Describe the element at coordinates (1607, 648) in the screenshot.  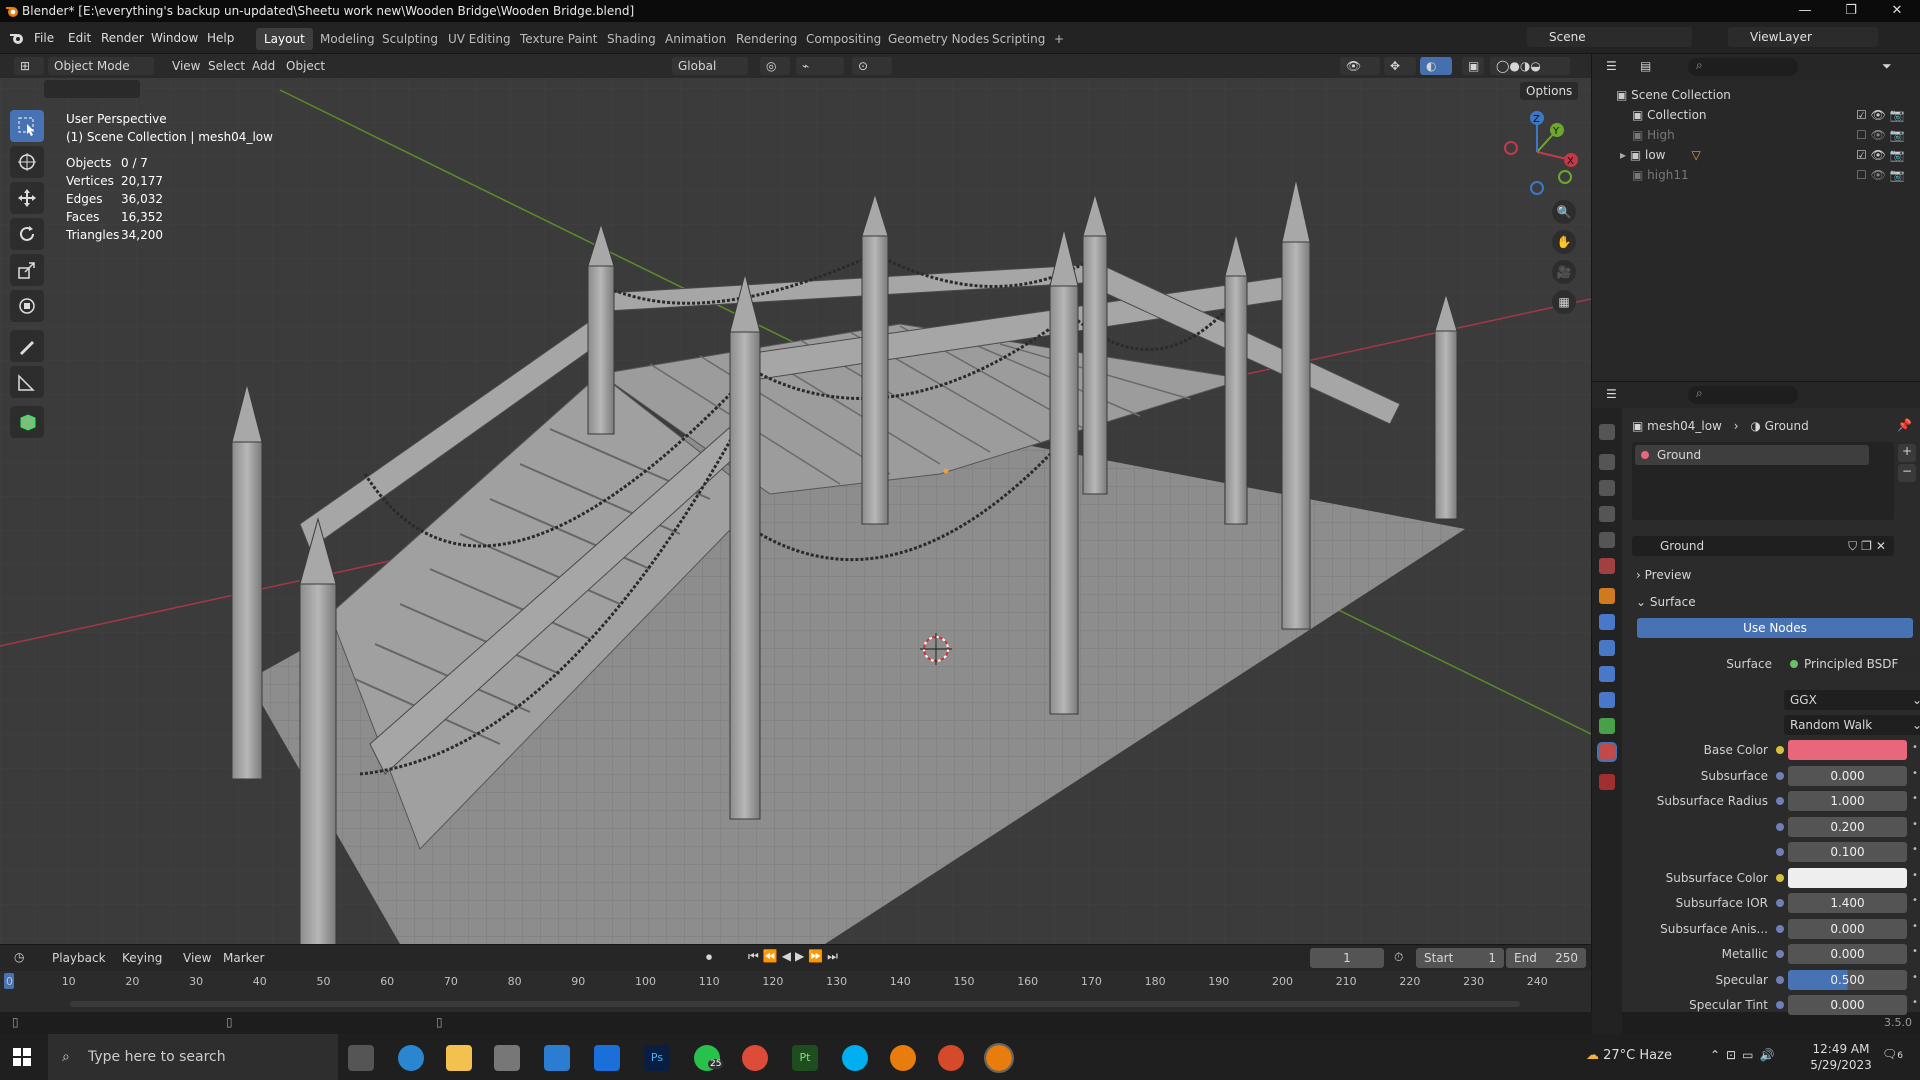
I see `particles-tab-icon` at that location.